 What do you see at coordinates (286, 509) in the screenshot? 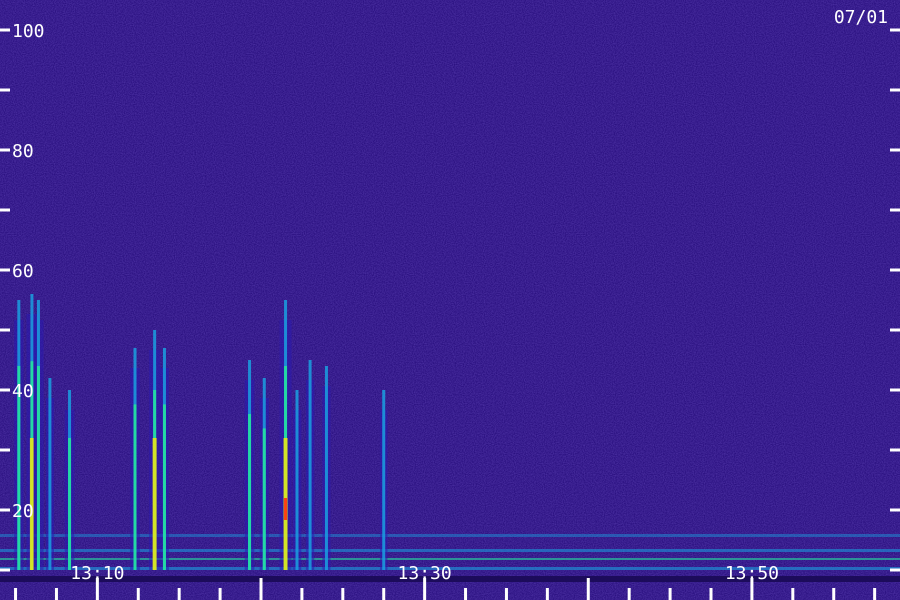
I see `event-streak-max` at bounding box center [286, 509].